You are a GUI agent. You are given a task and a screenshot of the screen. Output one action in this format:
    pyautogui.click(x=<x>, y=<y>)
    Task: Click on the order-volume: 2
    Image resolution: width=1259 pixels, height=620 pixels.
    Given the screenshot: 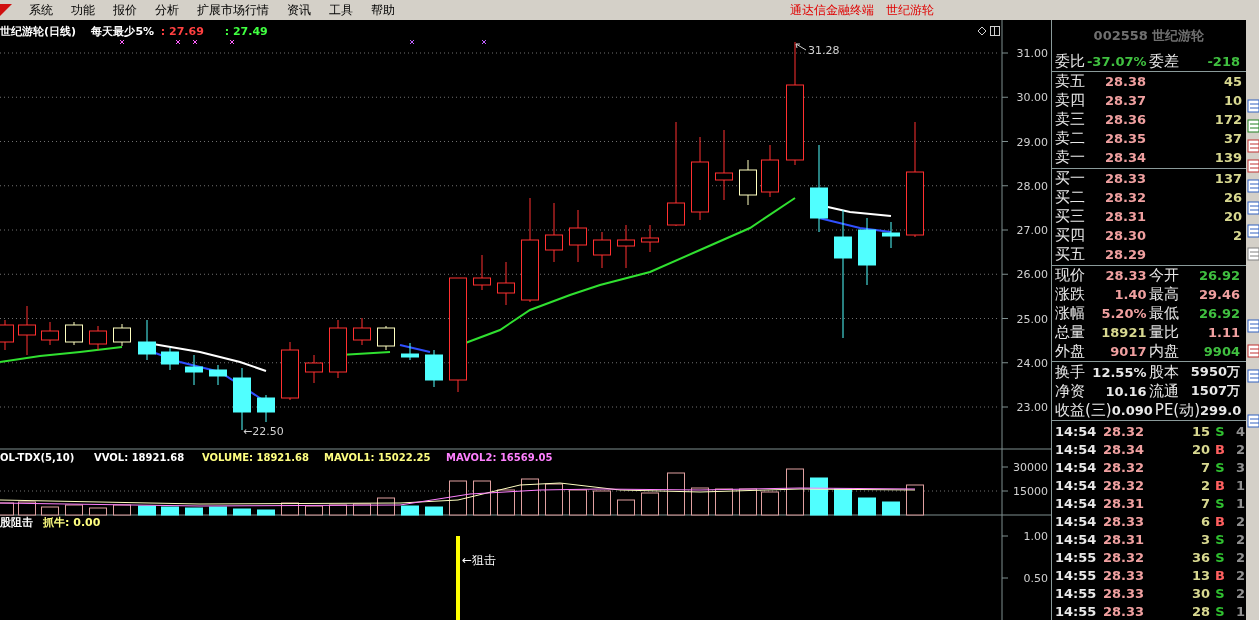 What is the action you would take?
    pyautogui.click(x=1237, y=236)
    